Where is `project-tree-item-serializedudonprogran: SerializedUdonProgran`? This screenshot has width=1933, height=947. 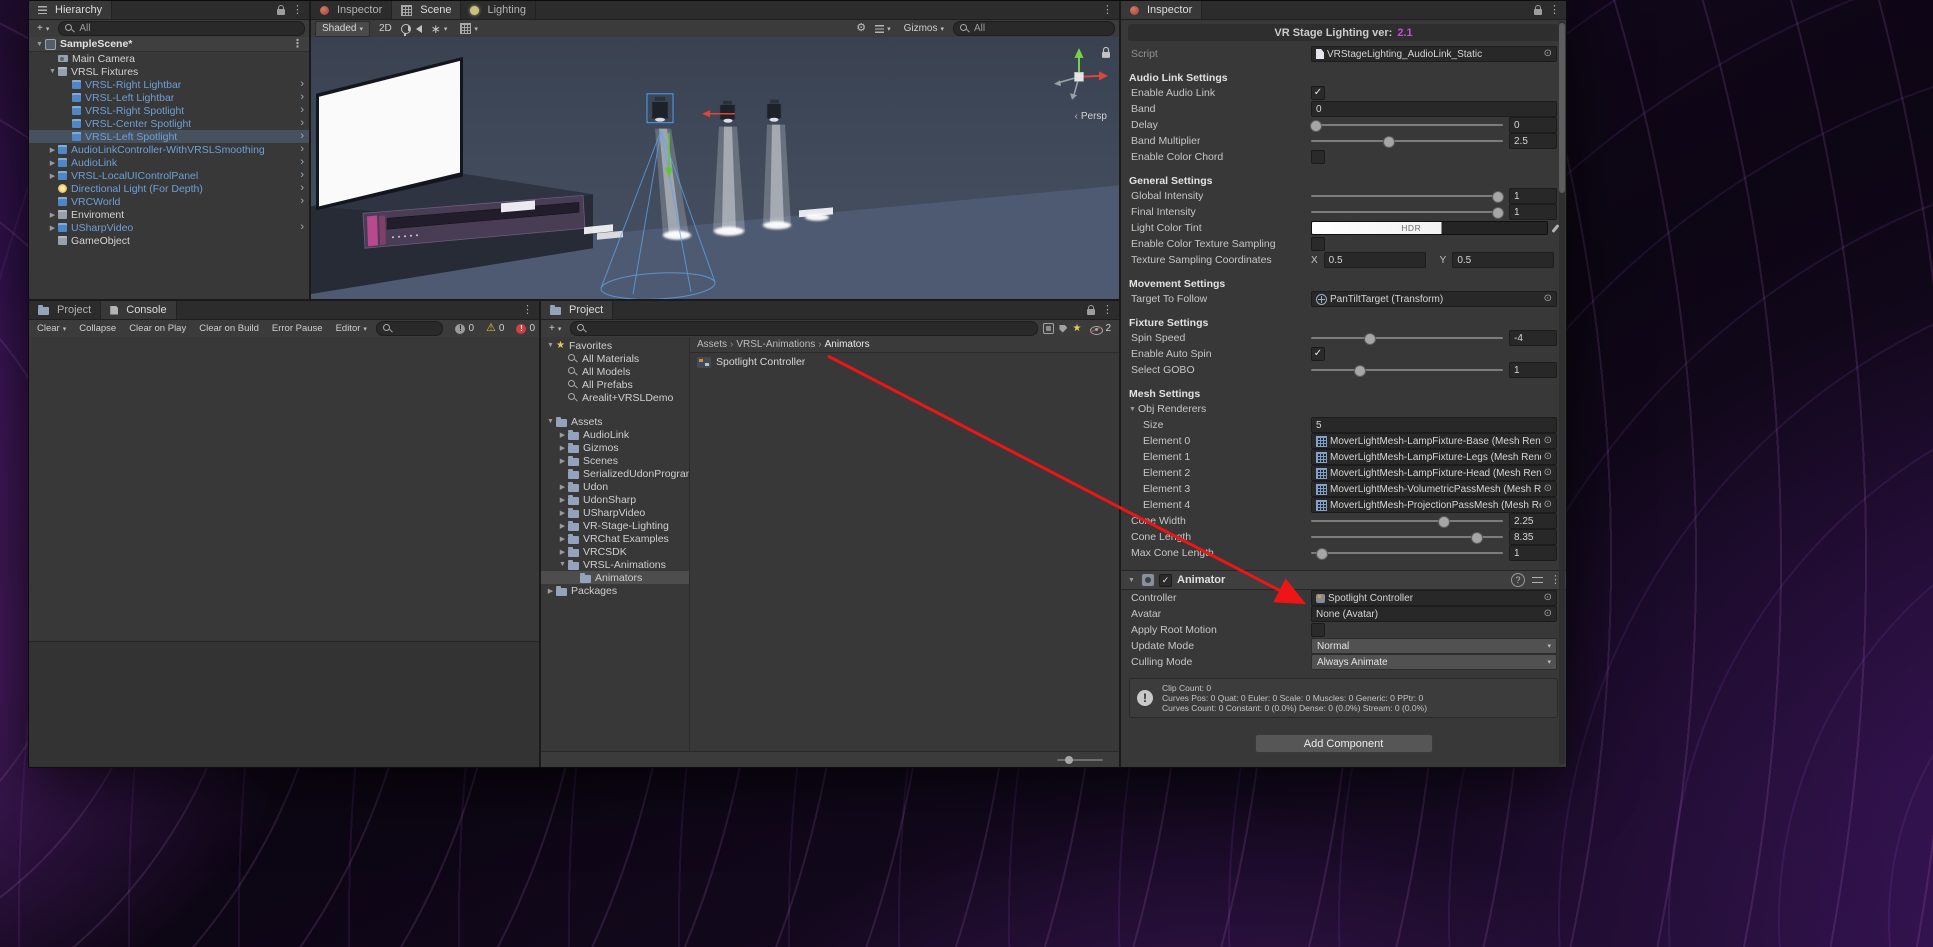 project-tree-item-serializedudonprogran: SerializedUdonProgran is located at coordinates (615, 473).